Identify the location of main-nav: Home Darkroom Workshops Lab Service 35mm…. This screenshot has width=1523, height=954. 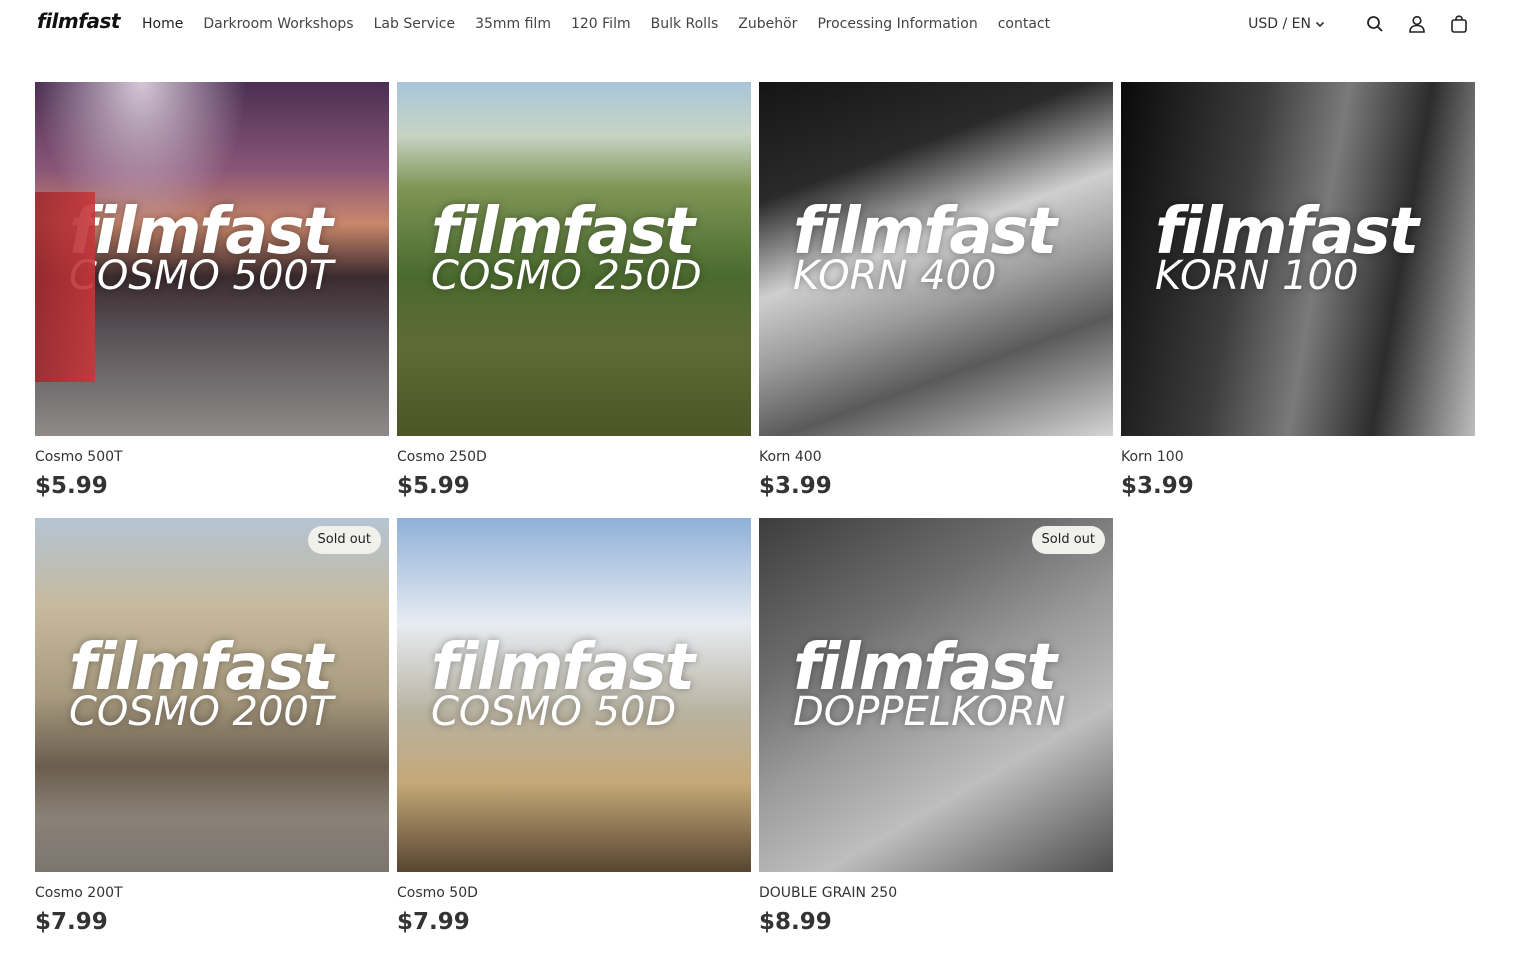
(606, 24).